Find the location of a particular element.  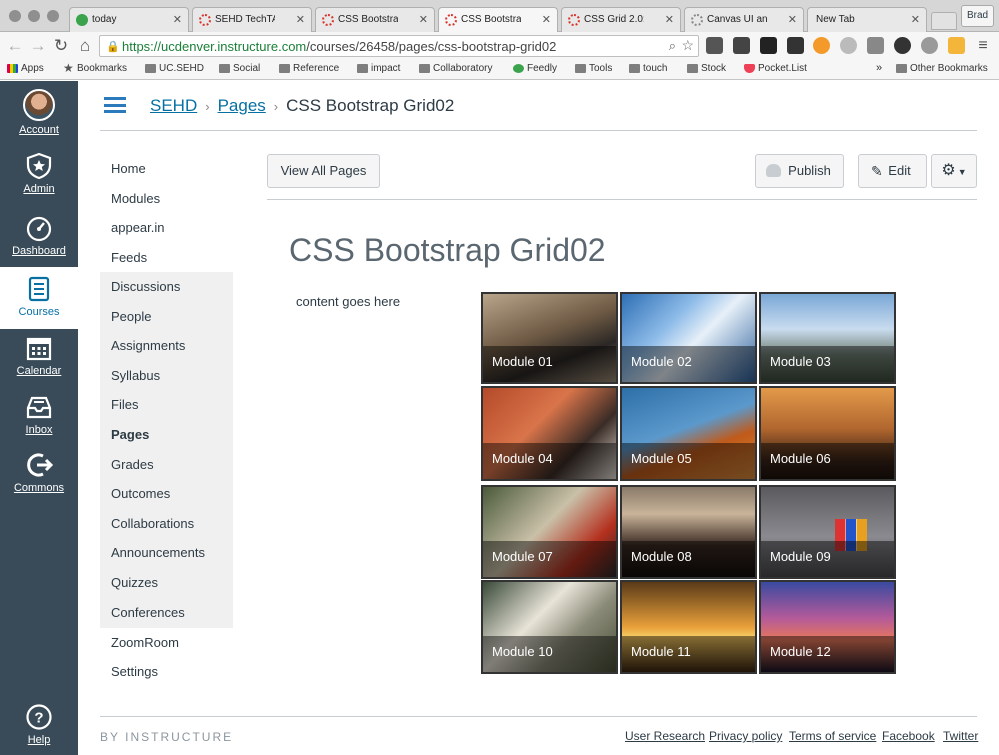

module-tile: Module 07 is located at coordinates (549, 532).